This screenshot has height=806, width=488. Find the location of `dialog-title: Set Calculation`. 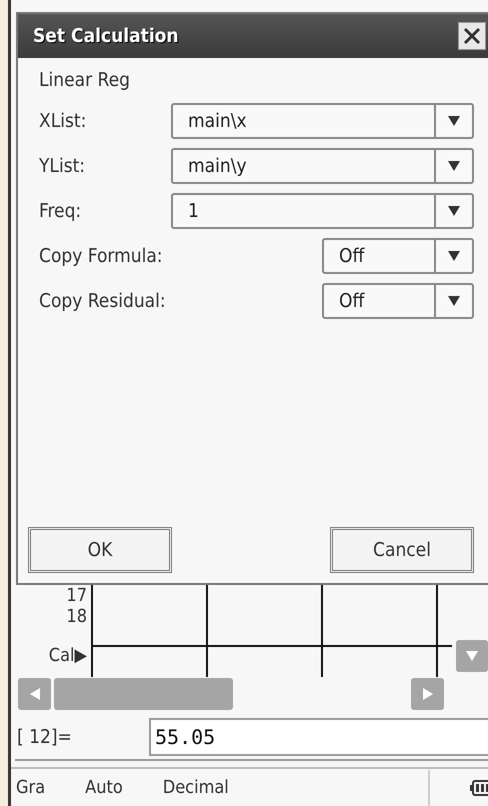

dialog-title: Set Calculation is located at coordinates (106, 36).